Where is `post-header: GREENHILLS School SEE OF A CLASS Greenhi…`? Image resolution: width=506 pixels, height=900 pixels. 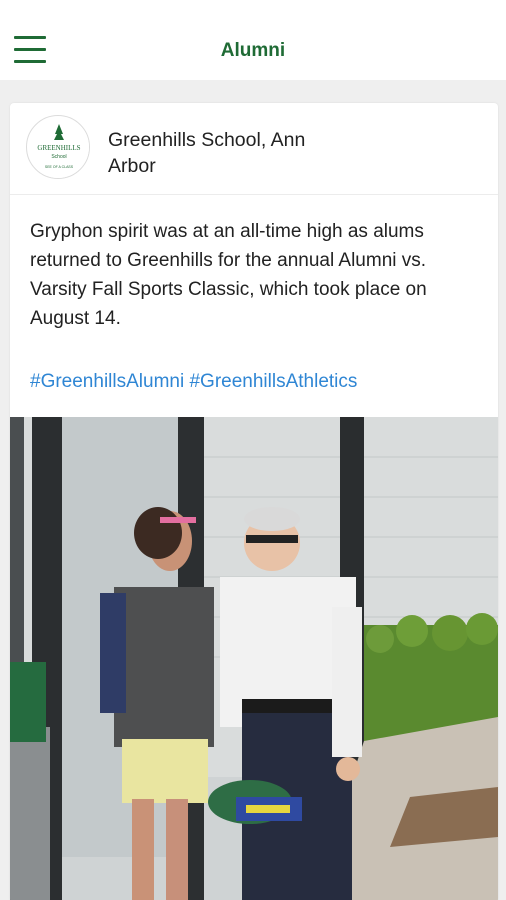
post-header: GREENHILLS School SEE OF A CLASS Greenhi… is located at coordinates (254, 149).